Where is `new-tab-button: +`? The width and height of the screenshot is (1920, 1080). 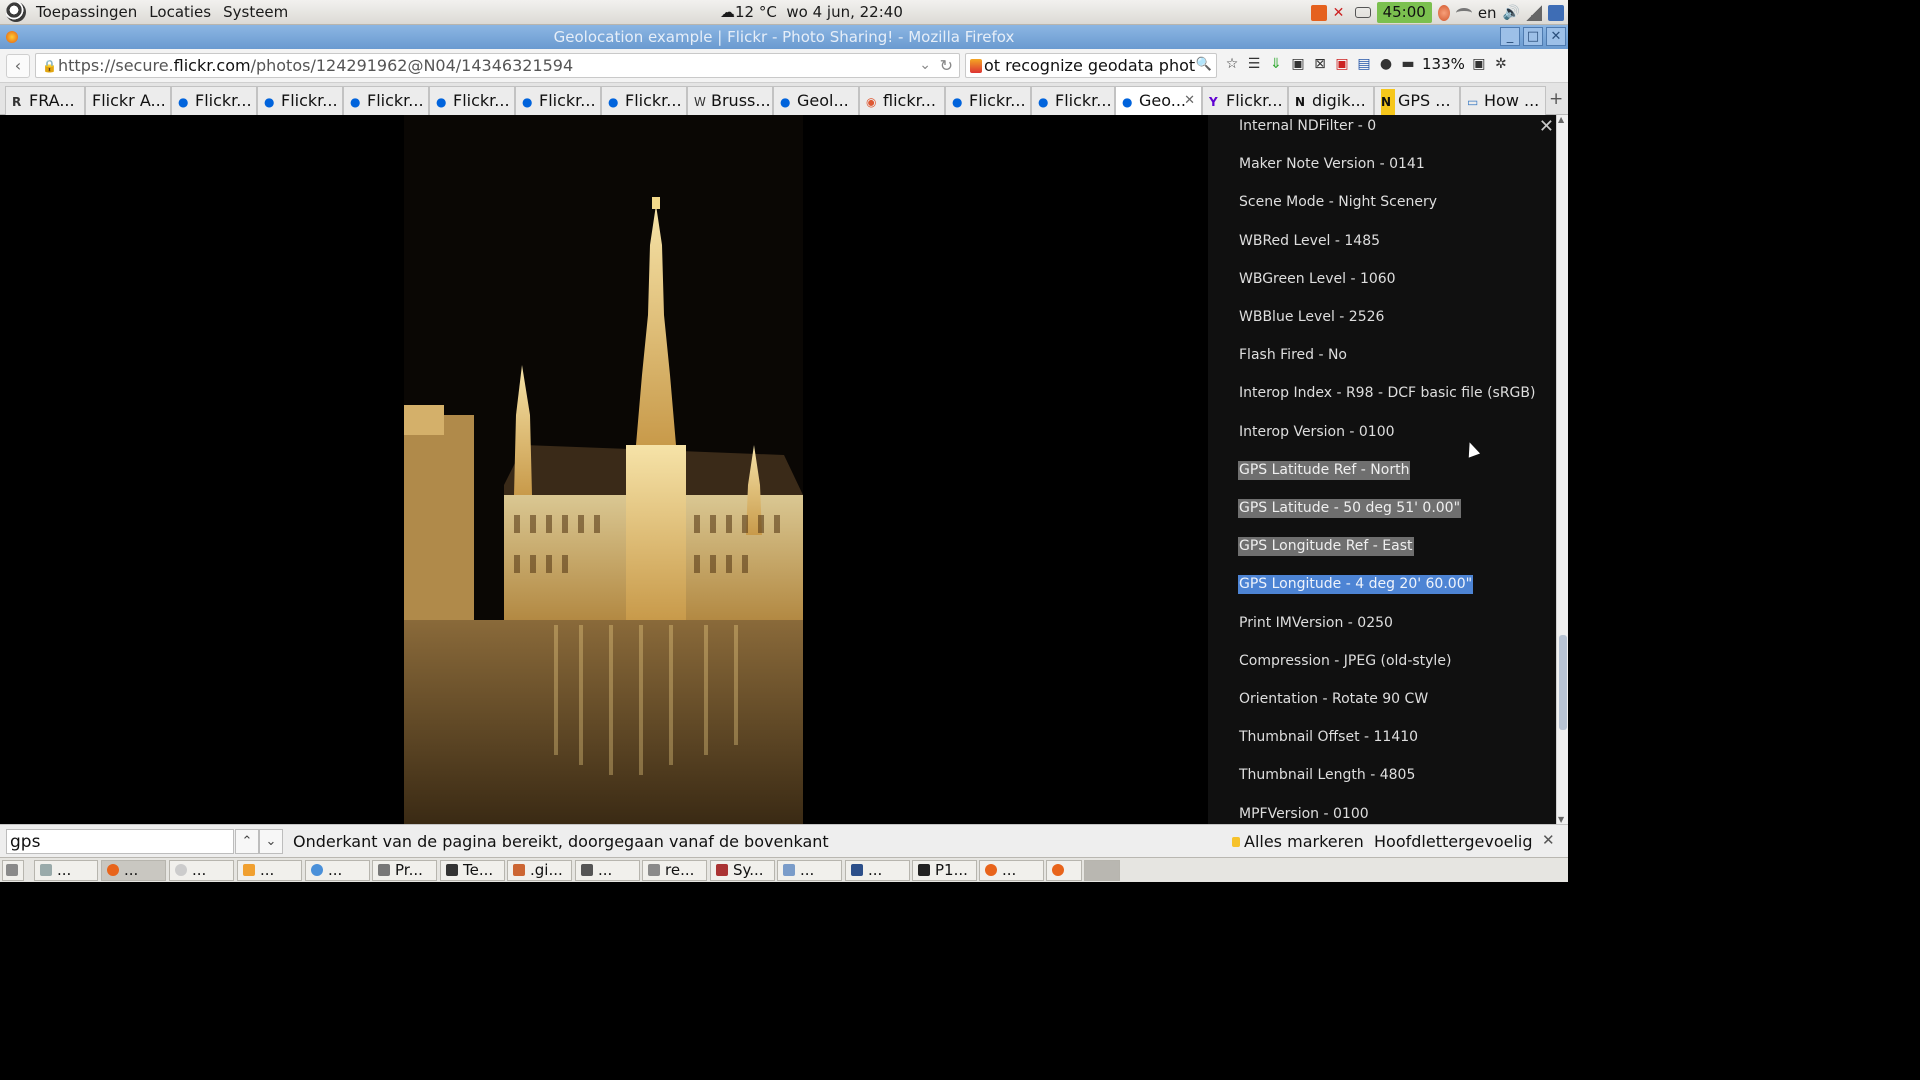 new-tab-button: + is located at coordinates (1556, 99).